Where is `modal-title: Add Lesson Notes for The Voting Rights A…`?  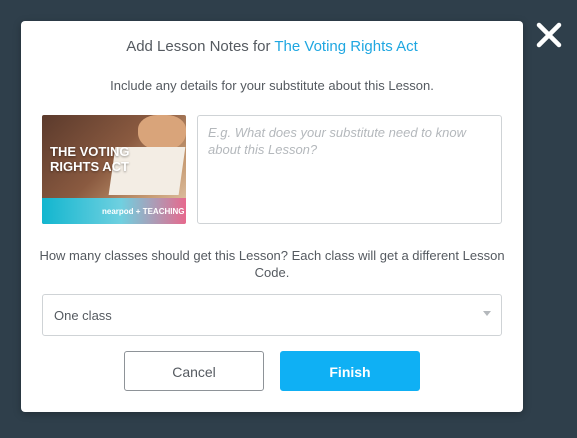 modal-title: Add Lesson Notes for The Voting Rights A… is located at coordinates (272, 46).